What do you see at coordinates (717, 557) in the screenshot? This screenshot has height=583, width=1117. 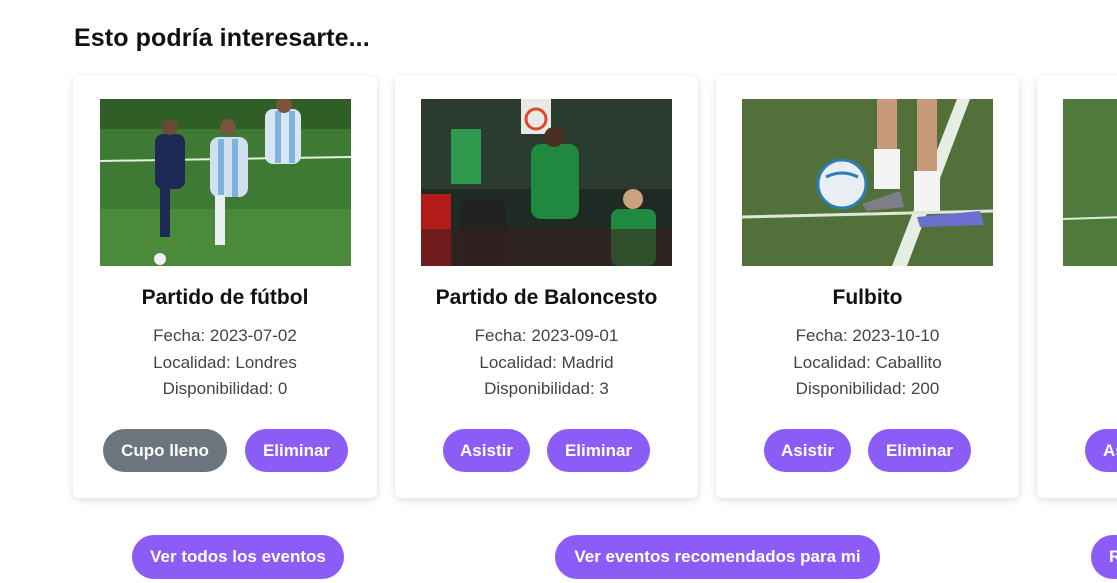 I see `view-recommended-events-button: Ver eventos recomendados para mi` at bounding box center [717, 557].